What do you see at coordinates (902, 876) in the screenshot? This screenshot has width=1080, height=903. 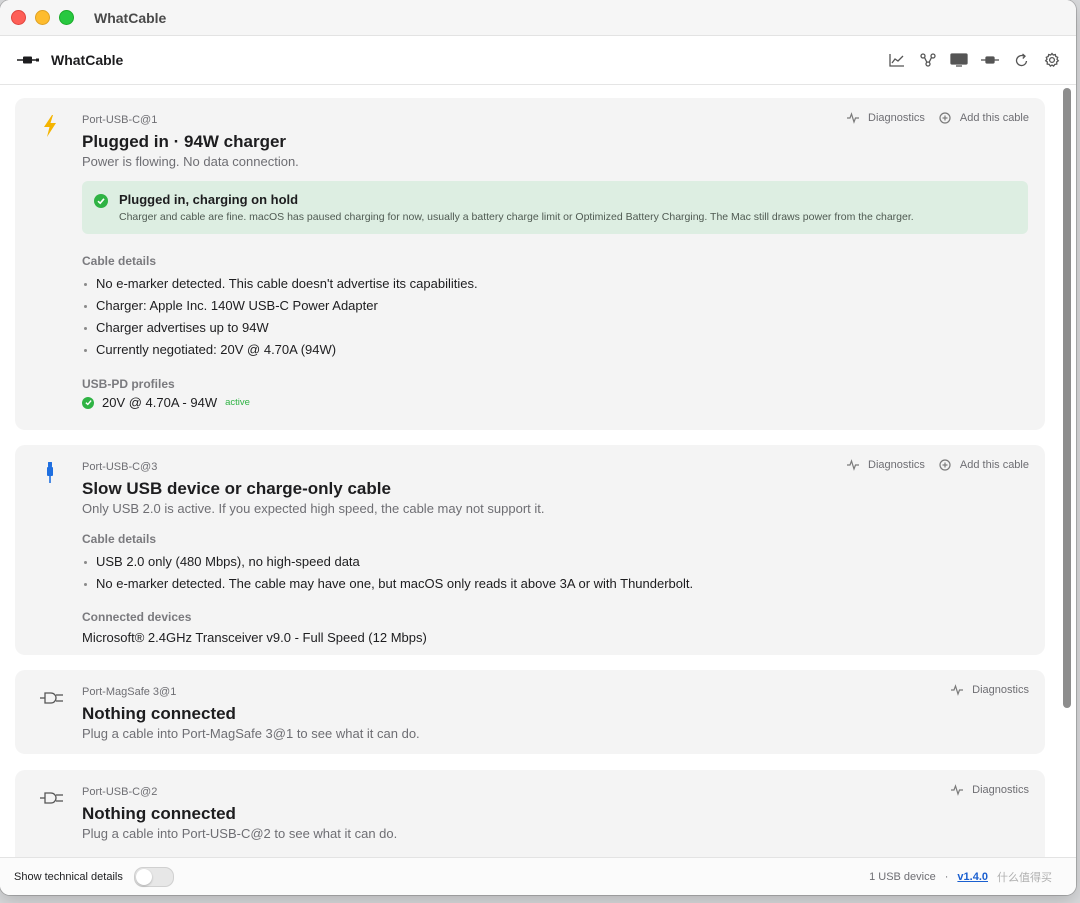 I see `usb-device-count: 1 USB device` at bounding box center [902, 876].